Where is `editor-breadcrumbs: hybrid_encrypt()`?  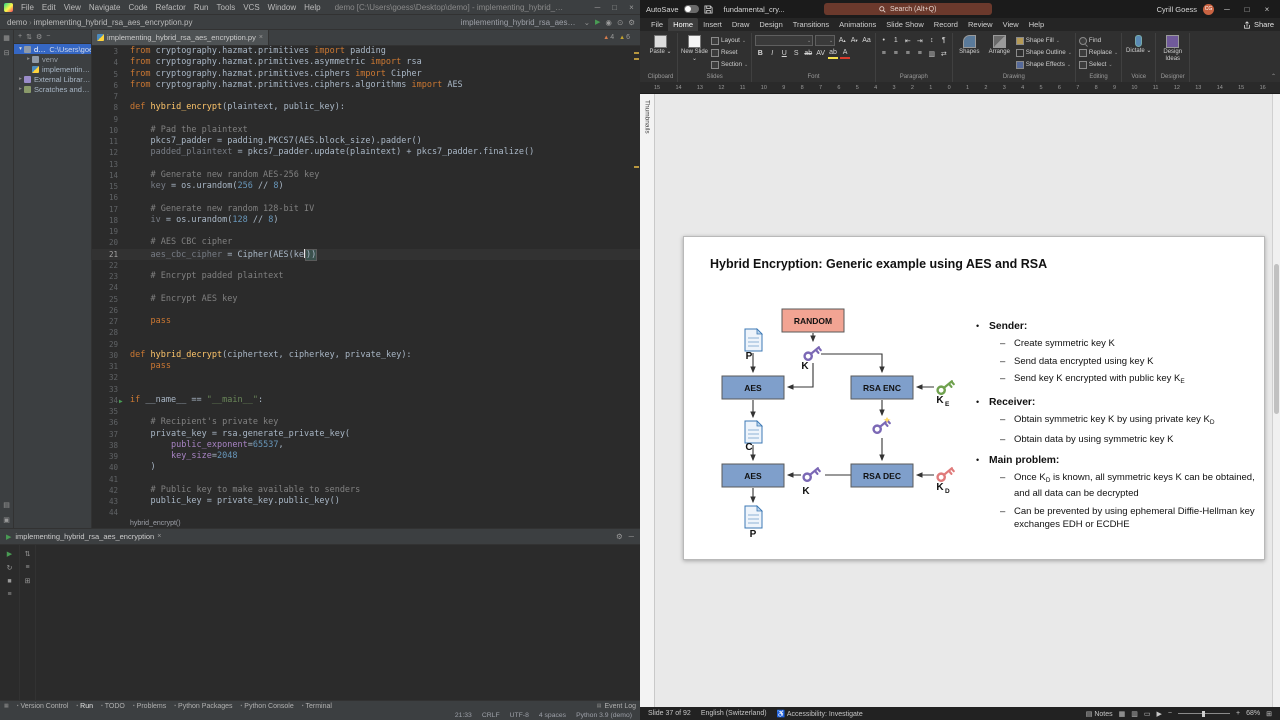
editor-breadcrumbs: hybrid_encrypt() is located at coordinates (366, 523).